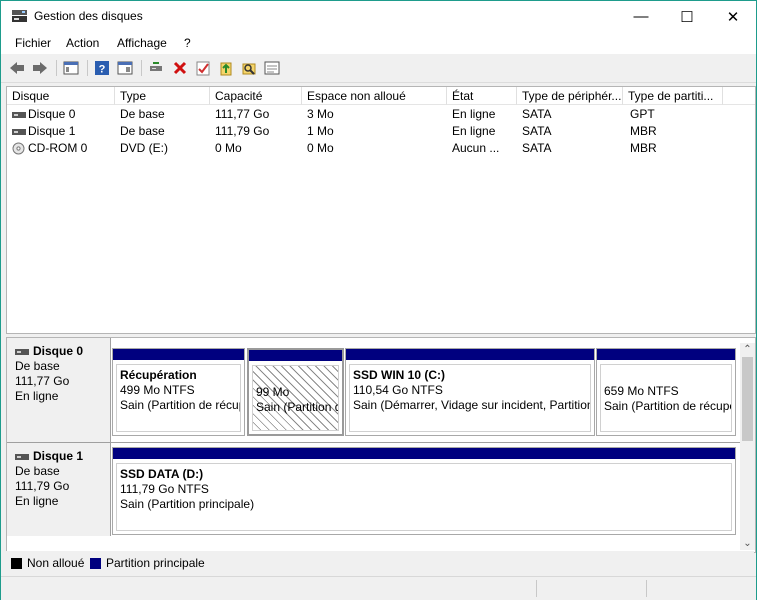 Image resolution: width=757 pixels, height=600 pixels. I want to click on partition-size: 111,79 Go NTFS, so click(164, 489).